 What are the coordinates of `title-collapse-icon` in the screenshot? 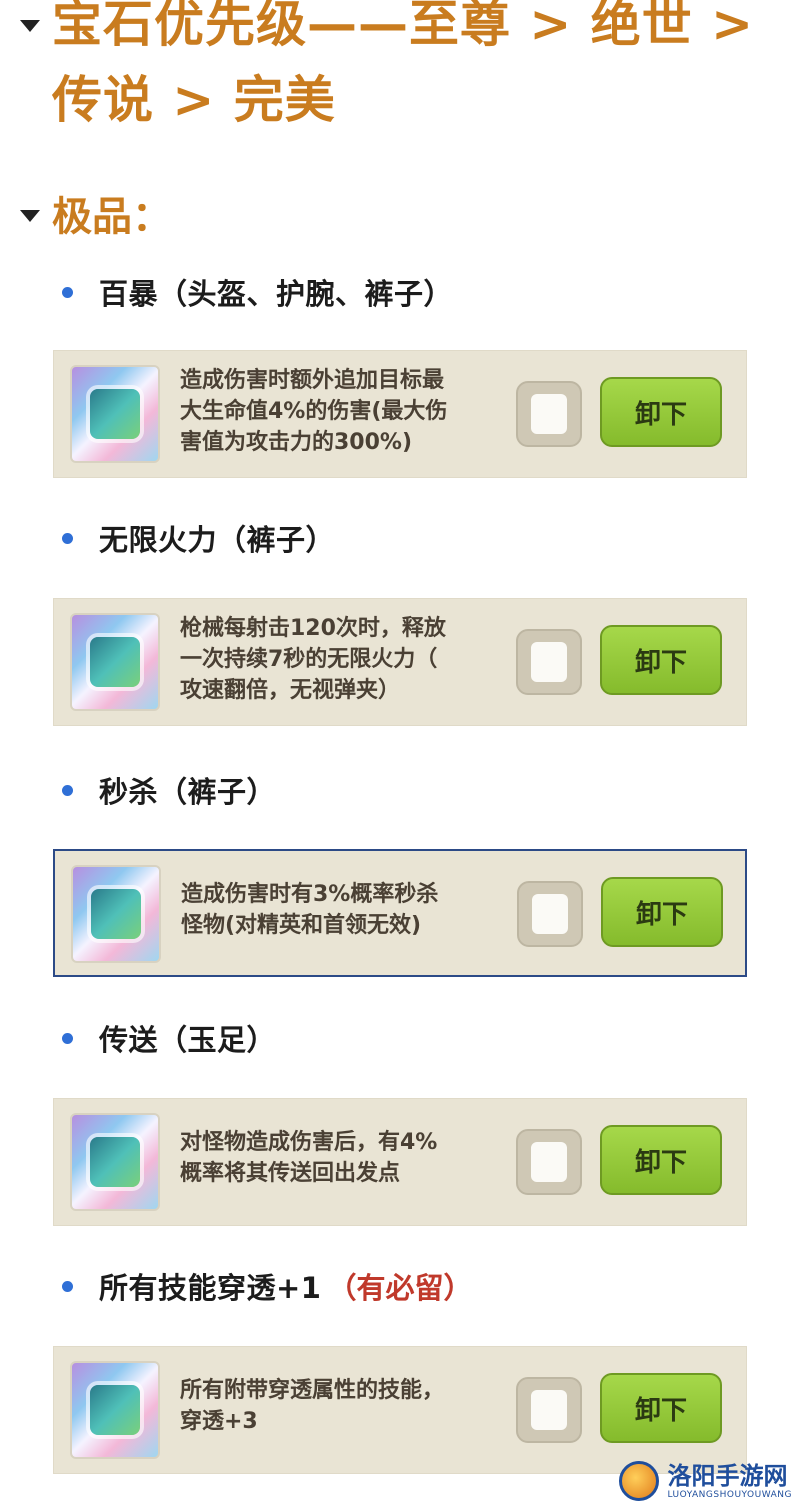 It's located at (30, 26).